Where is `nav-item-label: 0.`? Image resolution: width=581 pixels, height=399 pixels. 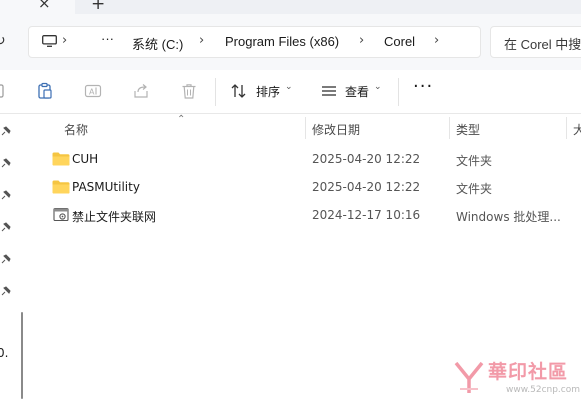 nav-item-label: 0. is located at coordinates (4, 353).